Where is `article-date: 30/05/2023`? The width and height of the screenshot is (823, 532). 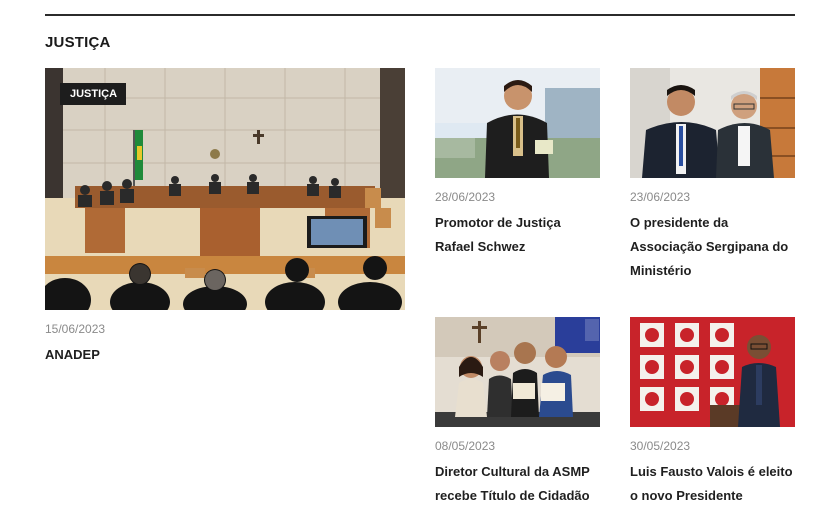 article-date: 30/05/2023 is located at coordinates (660, 446).